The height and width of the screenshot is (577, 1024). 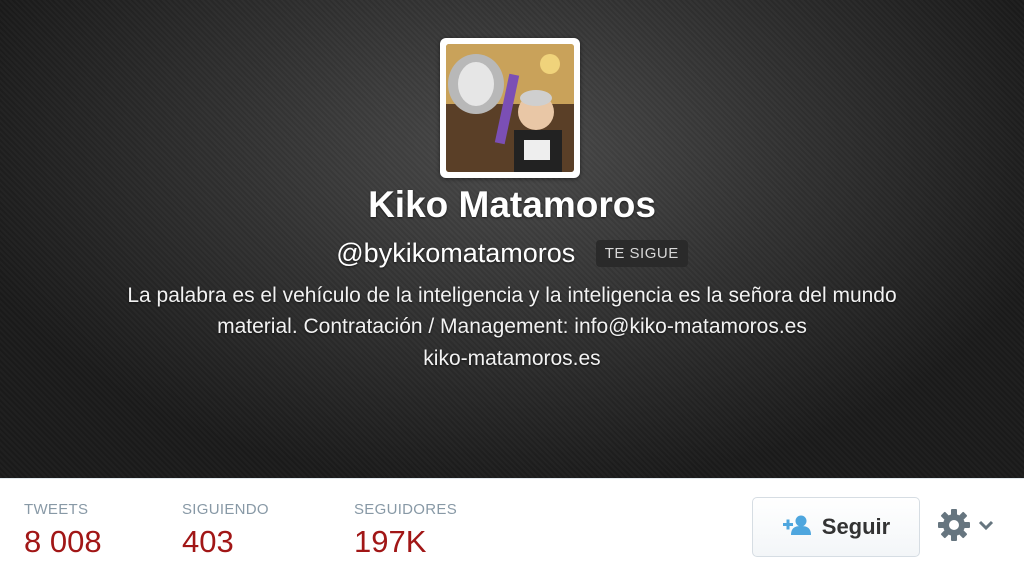 I want to click on stat-following: SIGUIENDO 403, so click(x=225, y=530).